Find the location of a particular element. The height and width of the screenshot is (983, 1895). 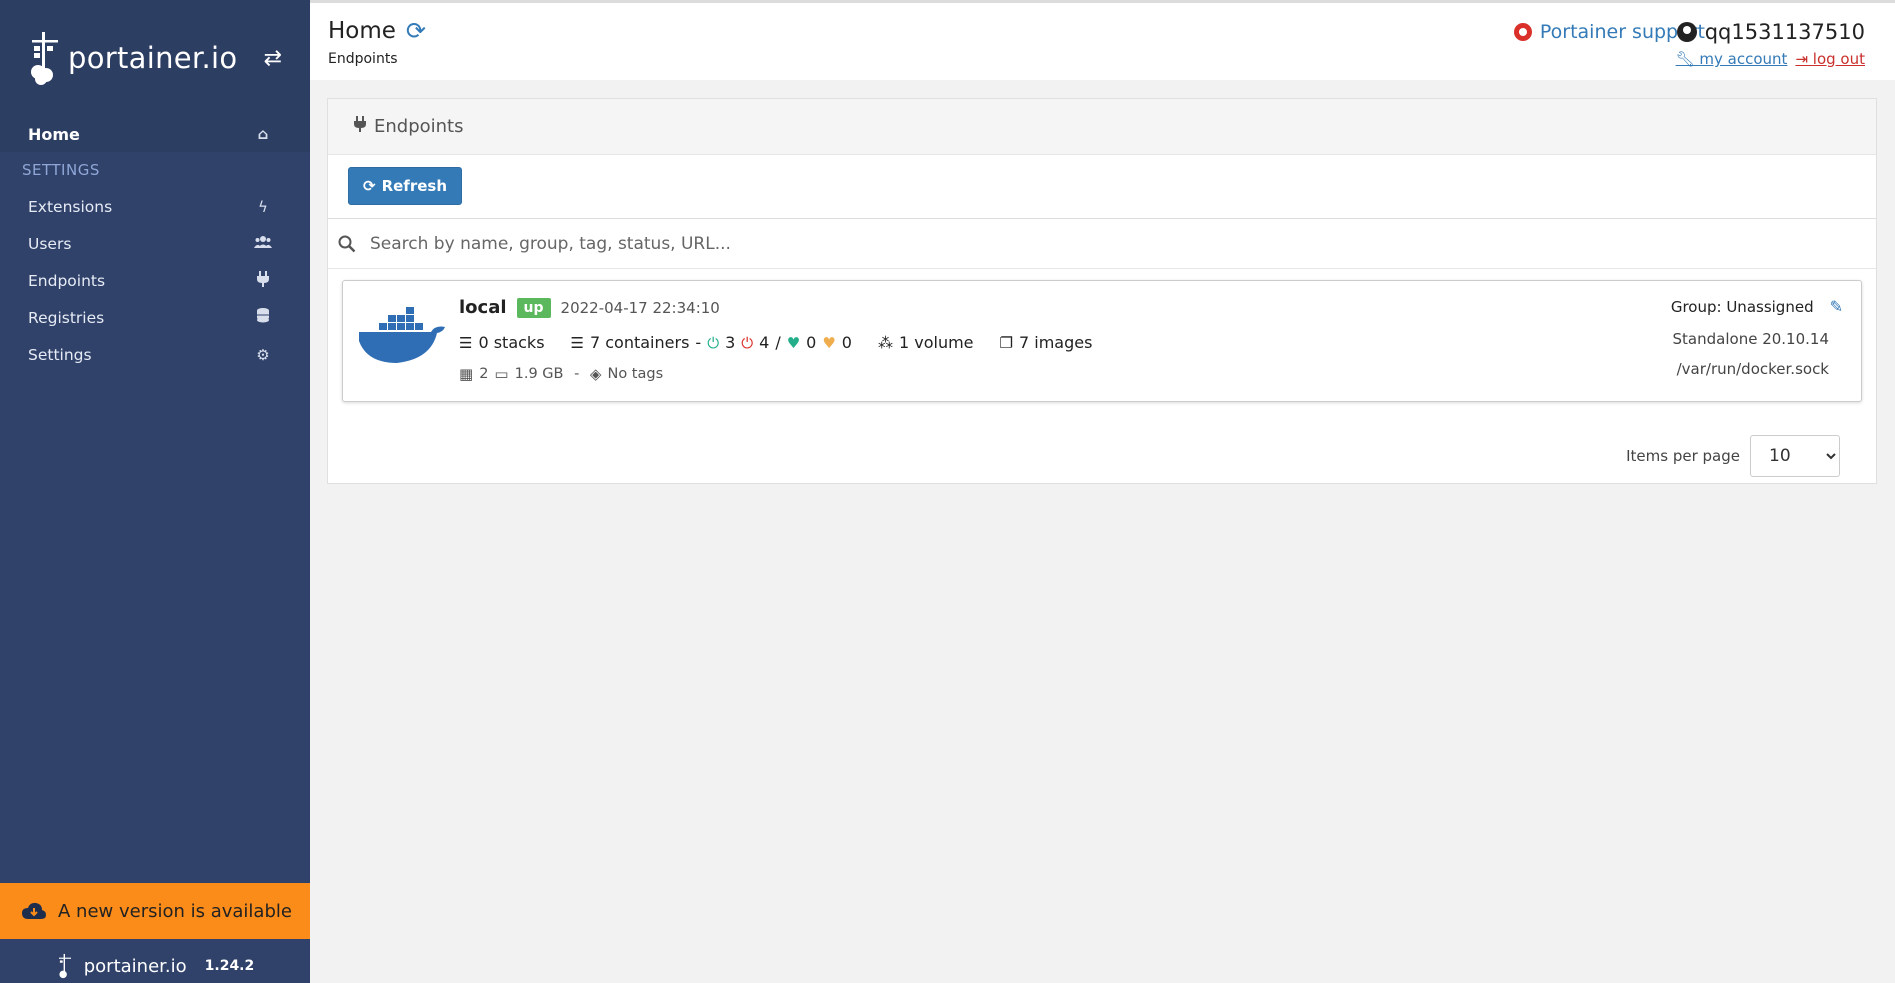

life-ring-icon is located at coordinates (1522, 32).